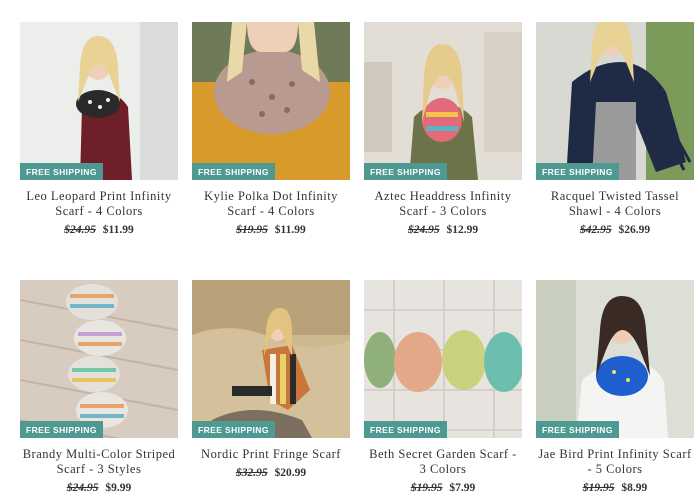 The width and height of the screenshot is (700, 500). I want to click on sale-price: $9.99, so click(118, 488).